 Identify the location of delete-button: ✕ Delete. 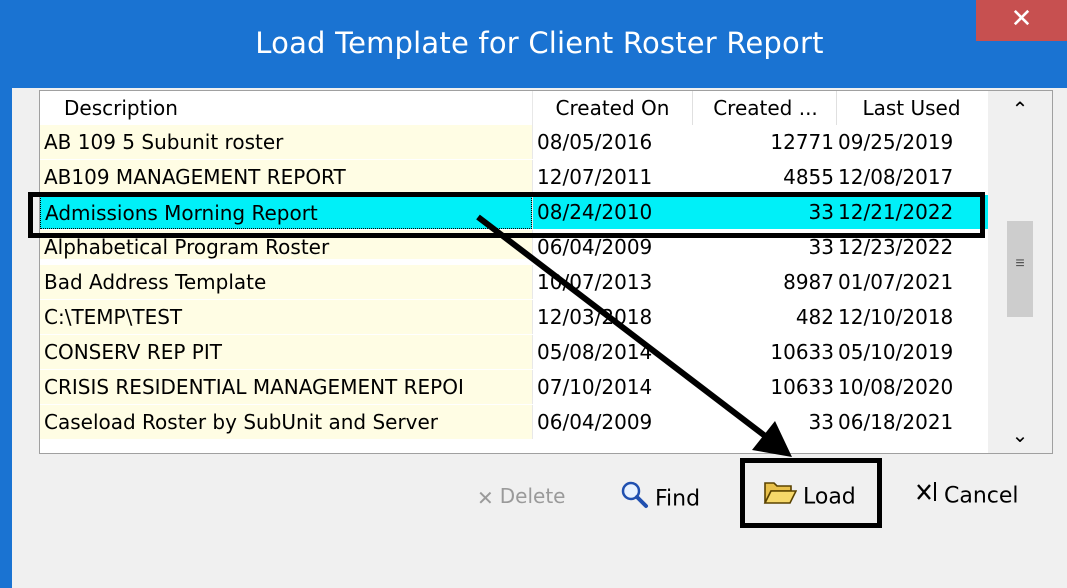
(521, 496).